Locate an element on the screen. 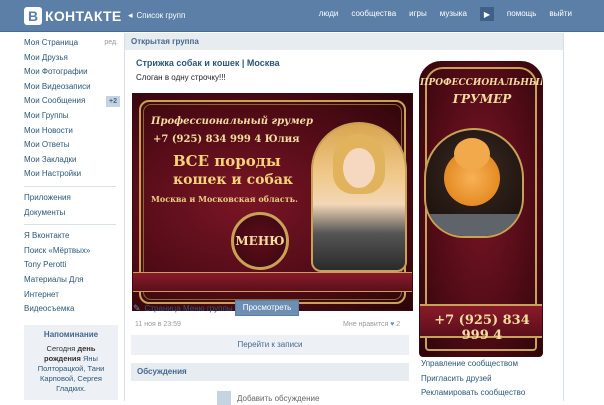 The width and height of the screenshot is (604, 405). group-slogan: Слоган в одну строчку!!! is located at coordinates (181, 77).